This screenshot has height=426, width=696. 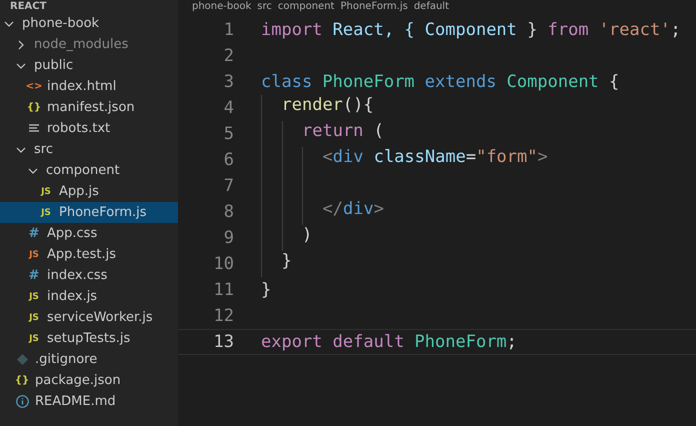 What do you see at coordinates (435, 158) in the screenshot?
I see `code-text: <div className="form">` at bounding box center [435, 158].